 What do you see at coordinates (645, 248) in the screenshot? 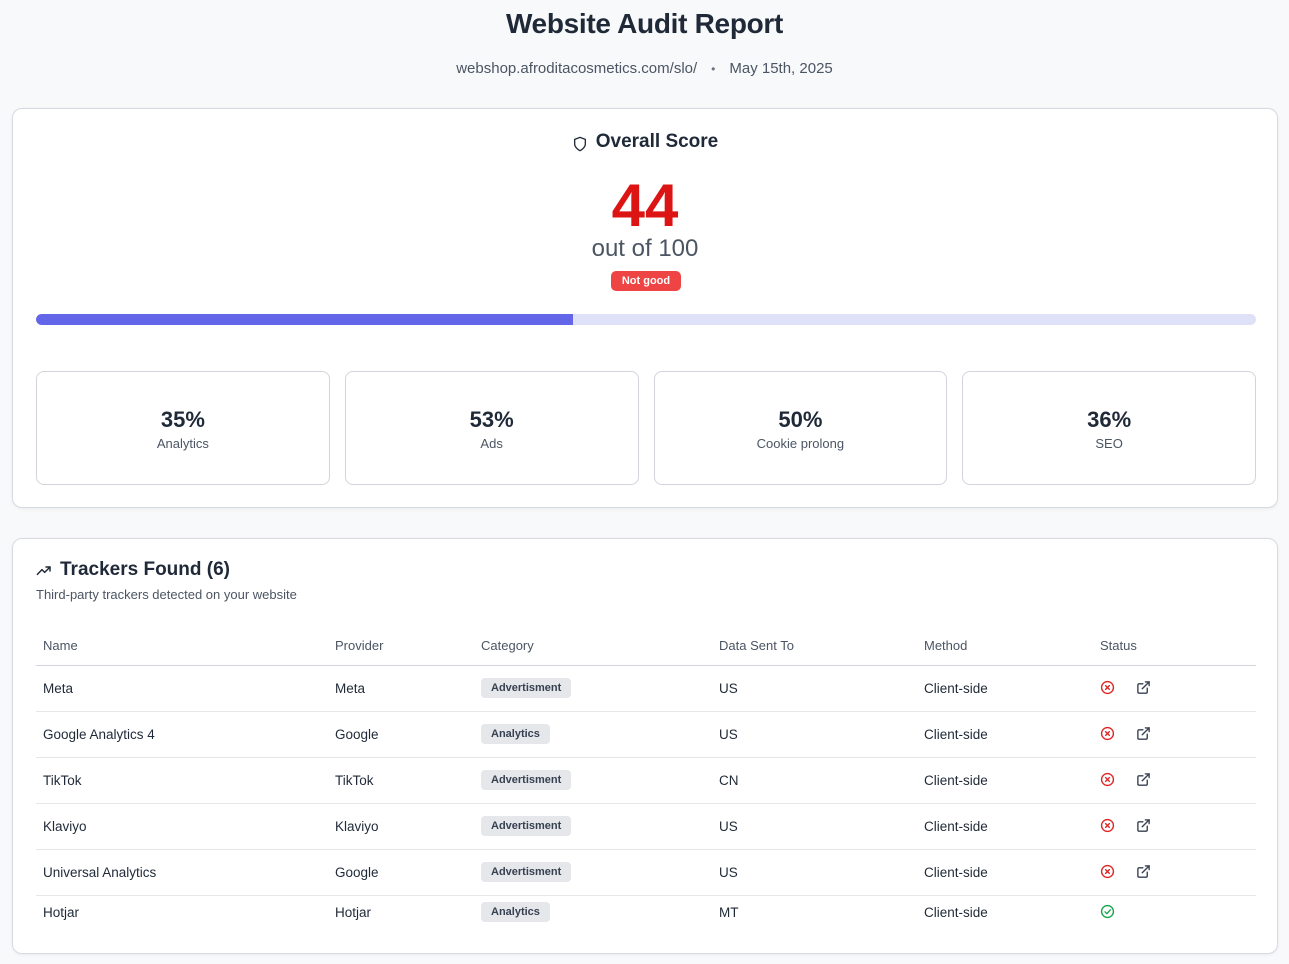
I see `score-out-of: out of 100` at bounding box center [645, 248].